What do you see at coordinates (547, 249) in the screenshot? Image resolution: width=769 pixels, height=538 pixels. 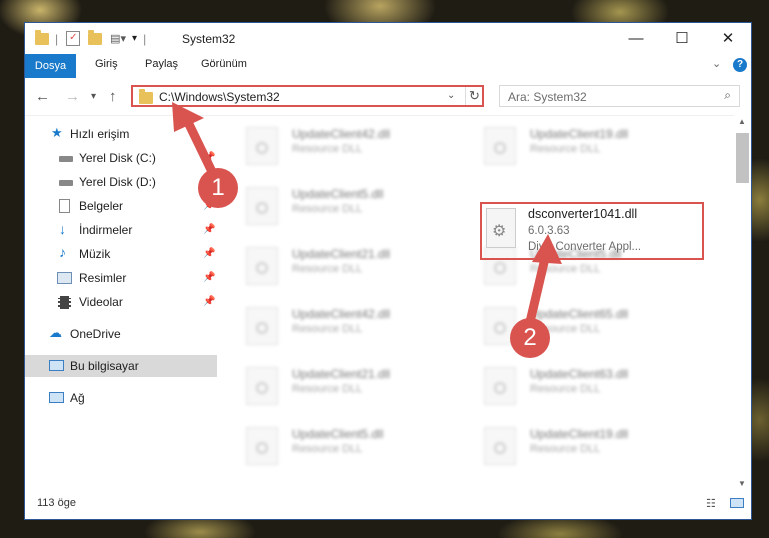 I see `arrow-2-head` at bounding box center [547, 249].